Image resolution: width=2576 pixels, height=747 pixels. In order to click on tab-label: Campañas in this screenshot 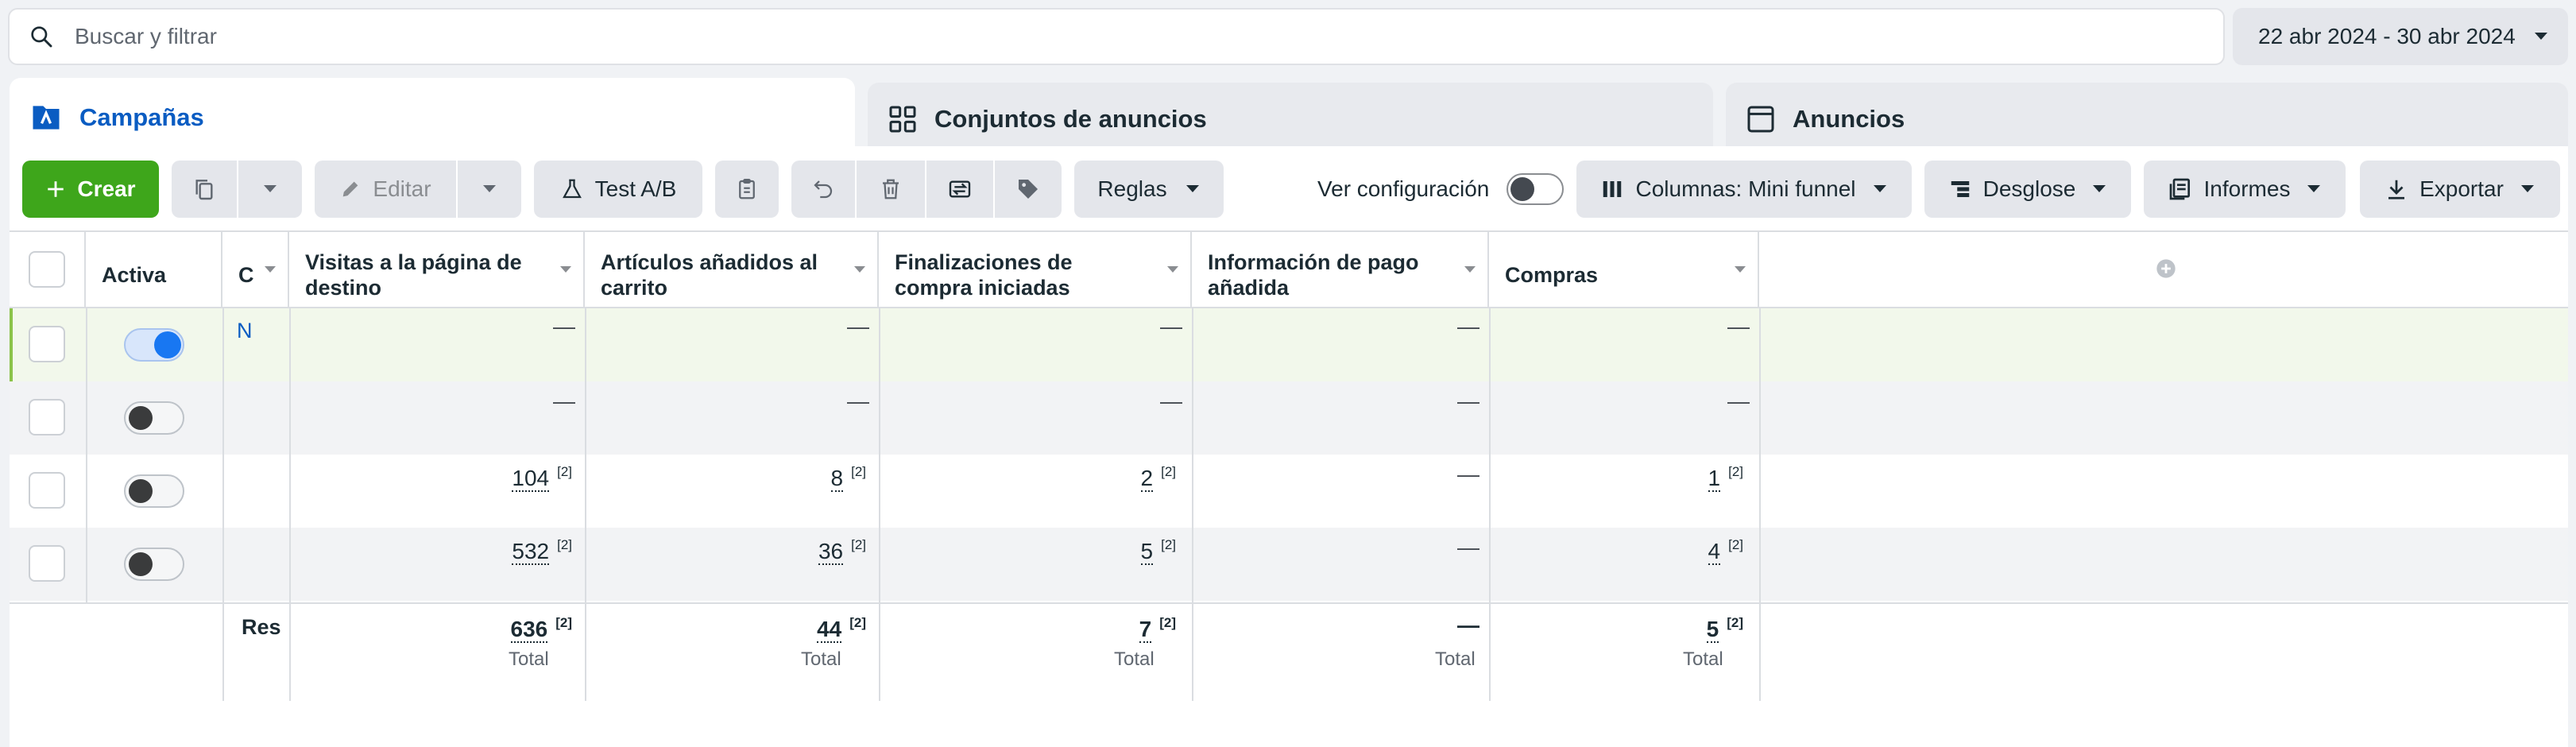, I will do `click(141, 117)`.